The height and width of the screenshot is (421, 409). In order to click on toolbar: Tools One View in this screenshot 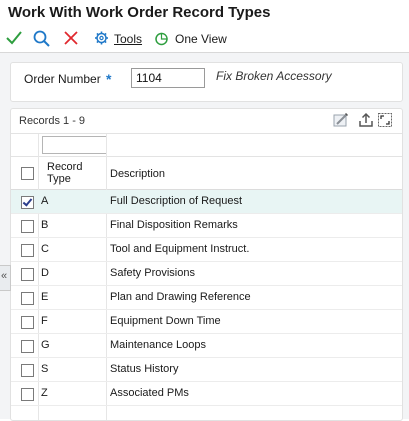, I will do `click(204, 40)`.